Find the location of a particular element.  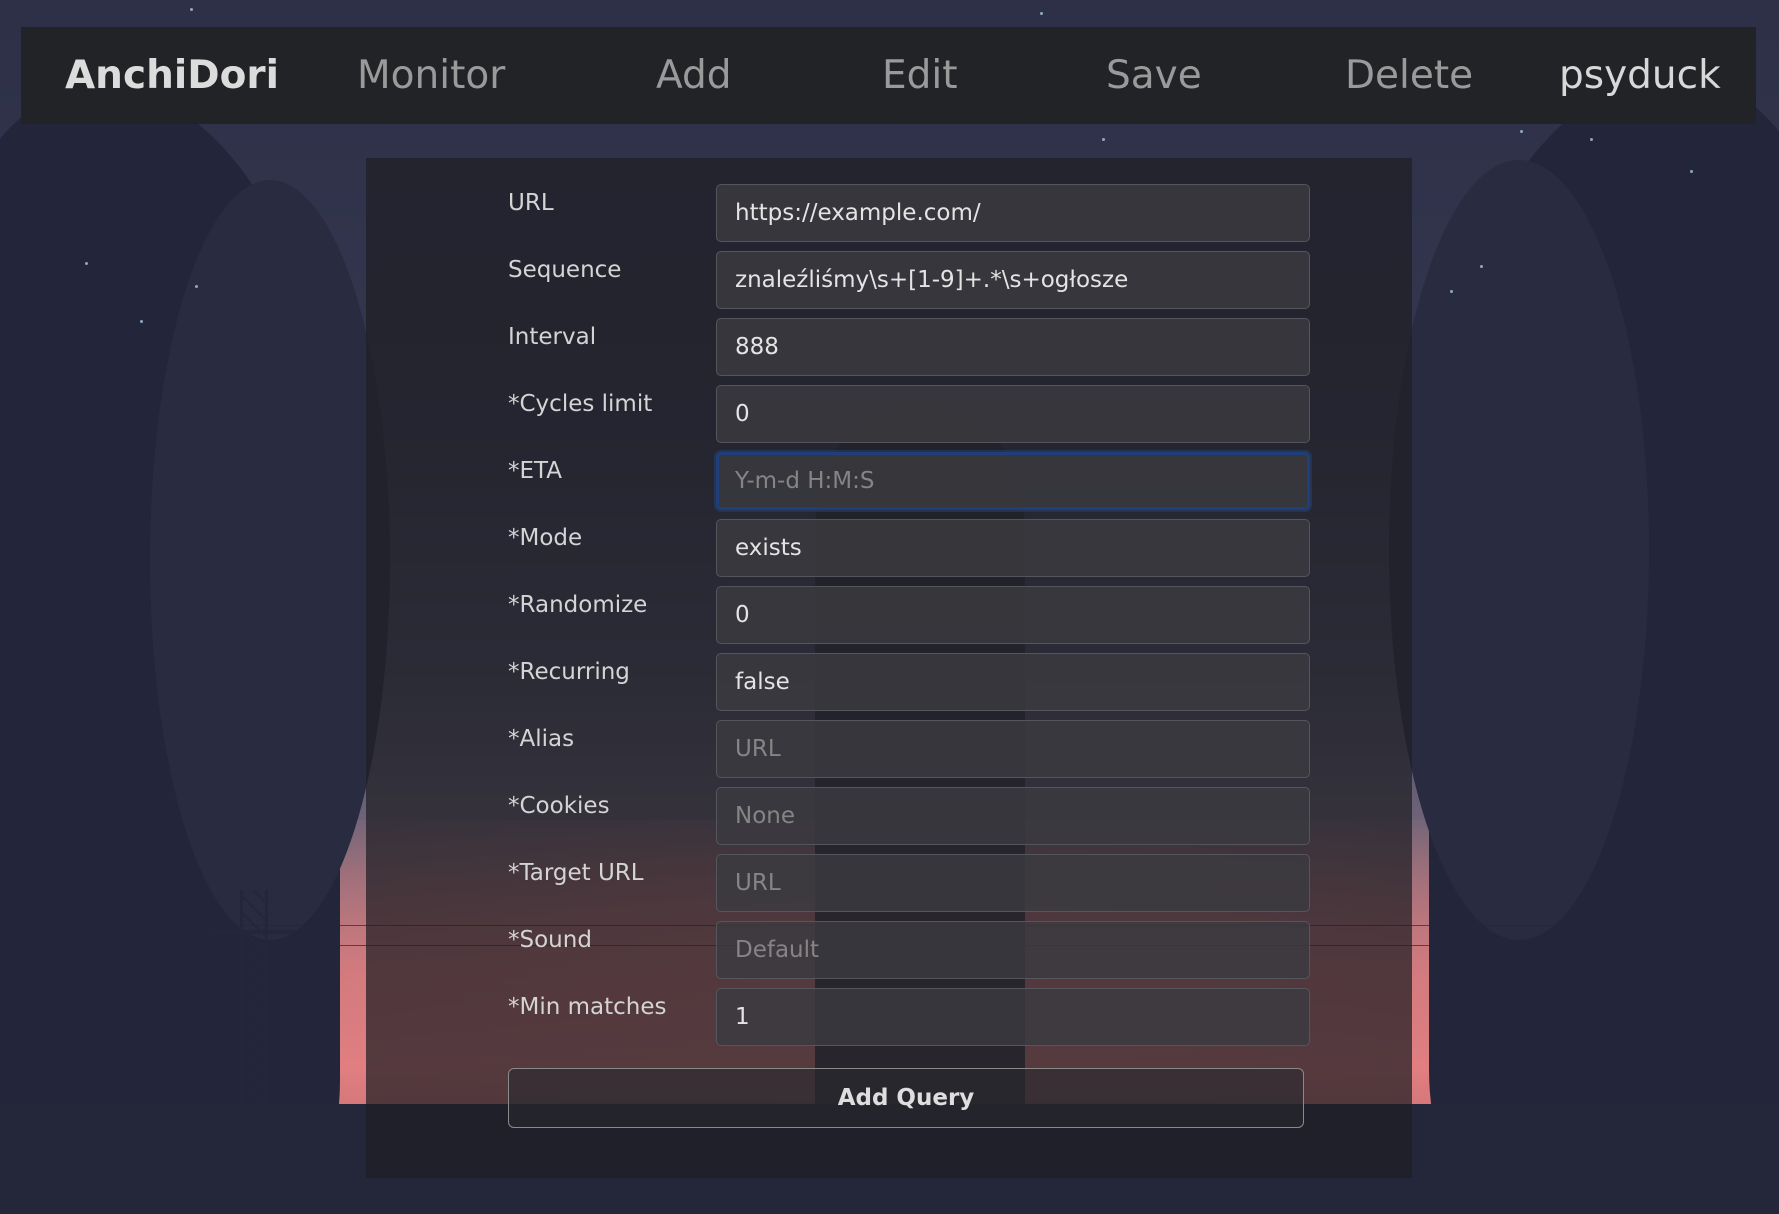

randomize-row: *Randomize is located at coordinates (910, 615).